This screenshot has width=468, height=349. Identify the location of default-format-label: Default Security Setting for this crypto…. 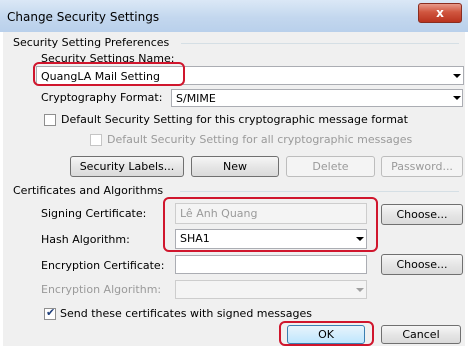
(234, 119).